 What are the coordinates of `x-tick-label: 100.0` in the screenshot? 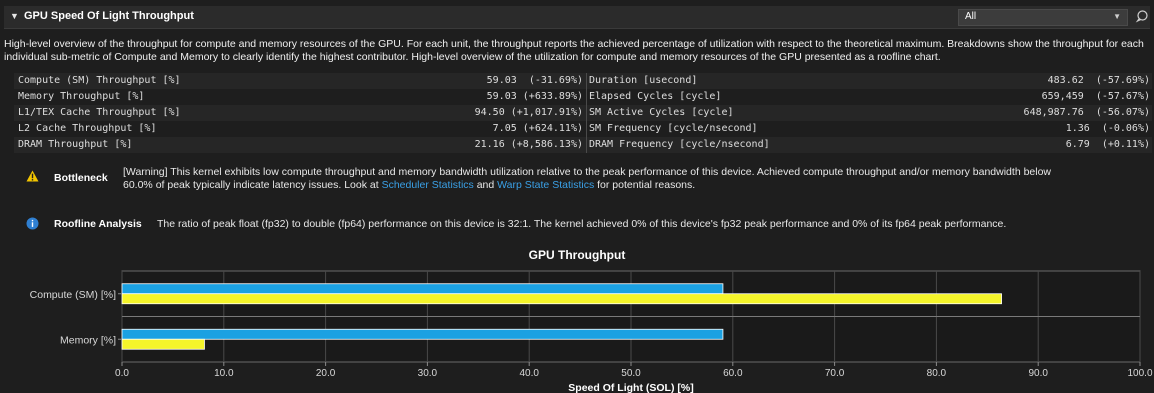 It's located at (1139, 373).